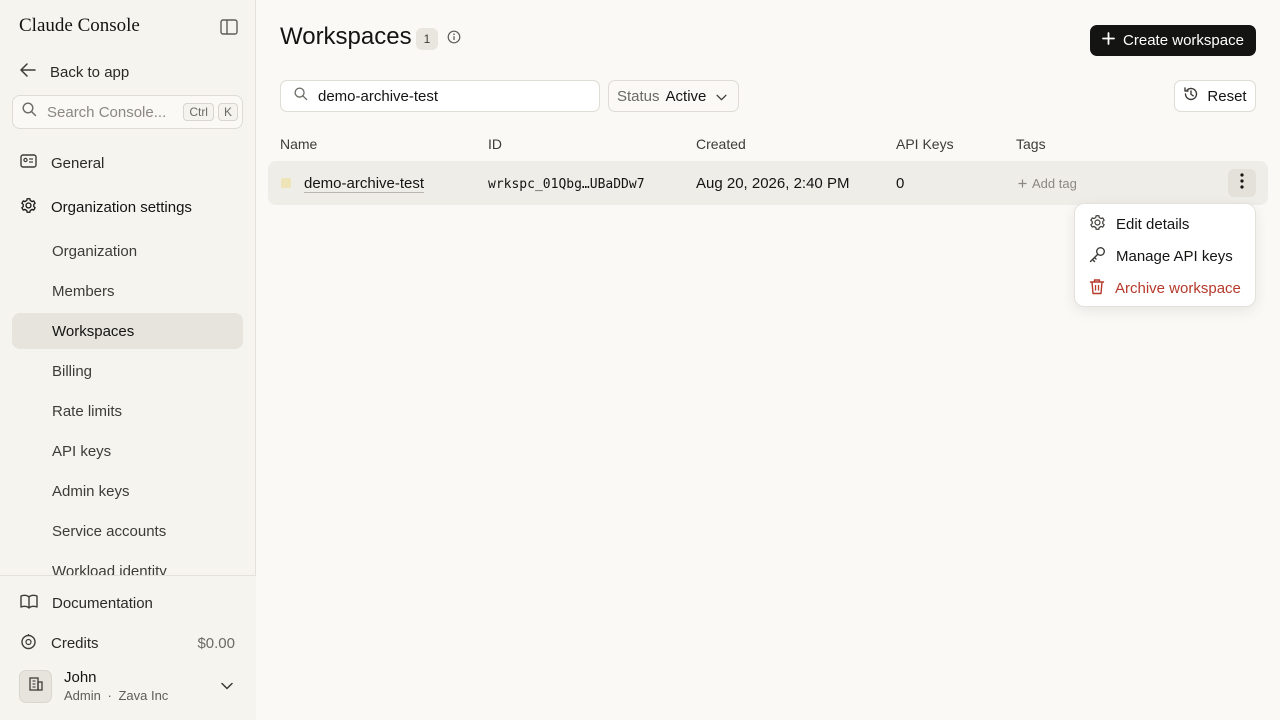  I want to click on workspace-created: Aug 20, 2026, 2:40 PM, so click(773, 183).